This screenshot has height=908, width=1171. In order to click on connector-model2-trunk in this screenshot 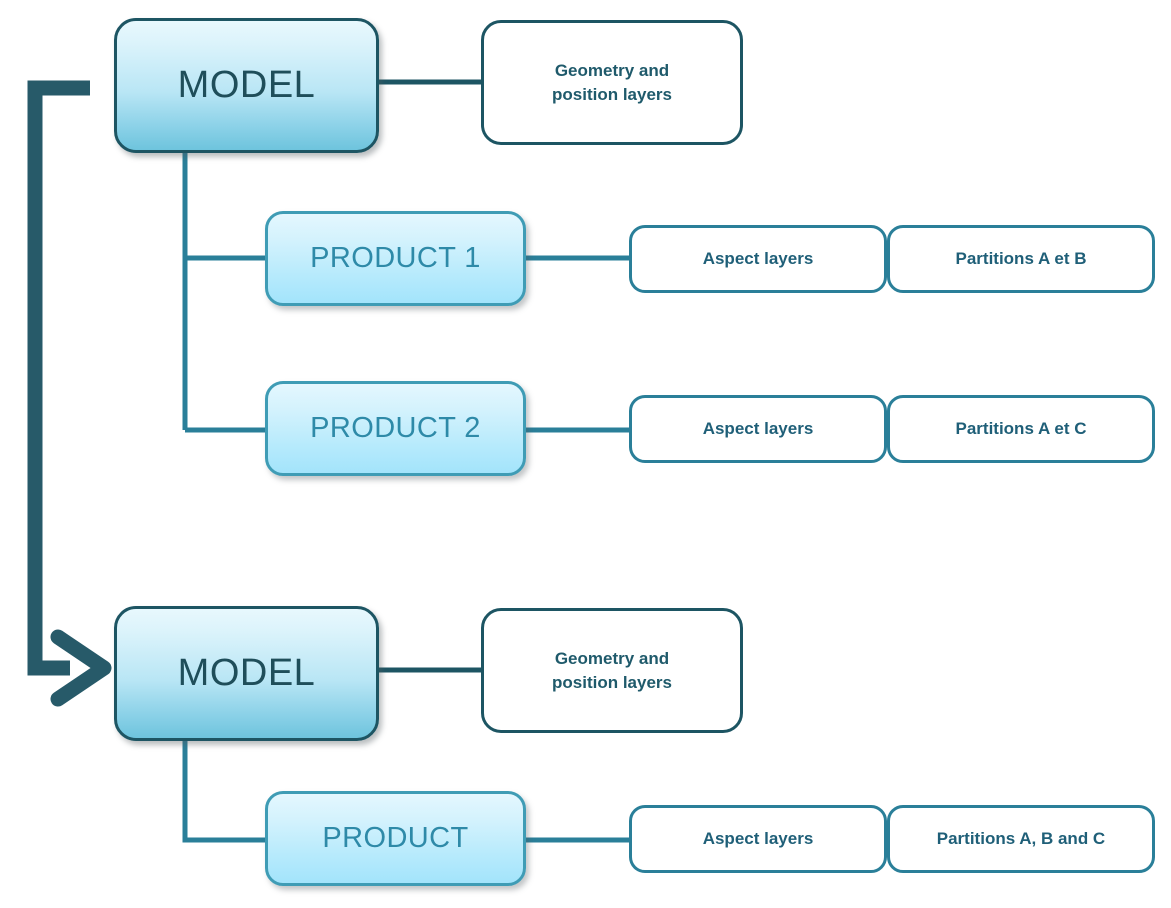, I will do `click(225, 791)`.